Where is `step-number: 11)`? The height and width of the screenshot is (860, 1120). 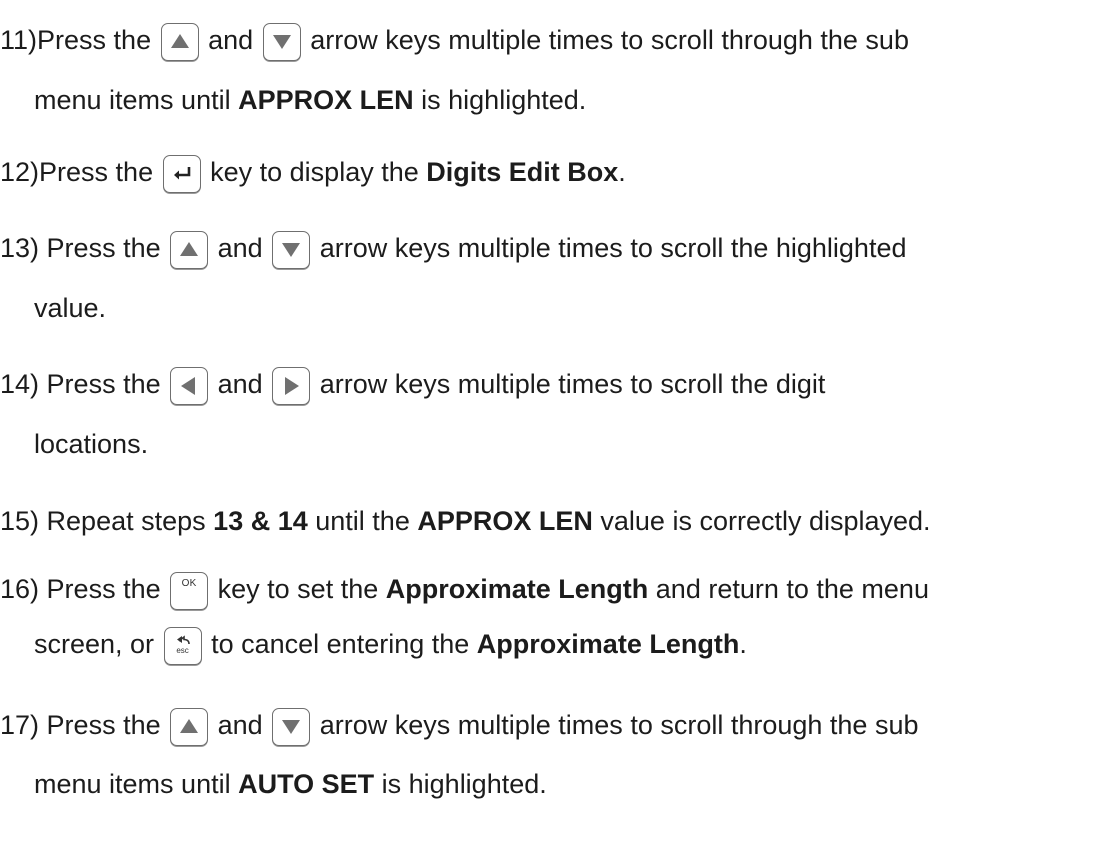 step-number: 11) is located at coordinates (19, 40).